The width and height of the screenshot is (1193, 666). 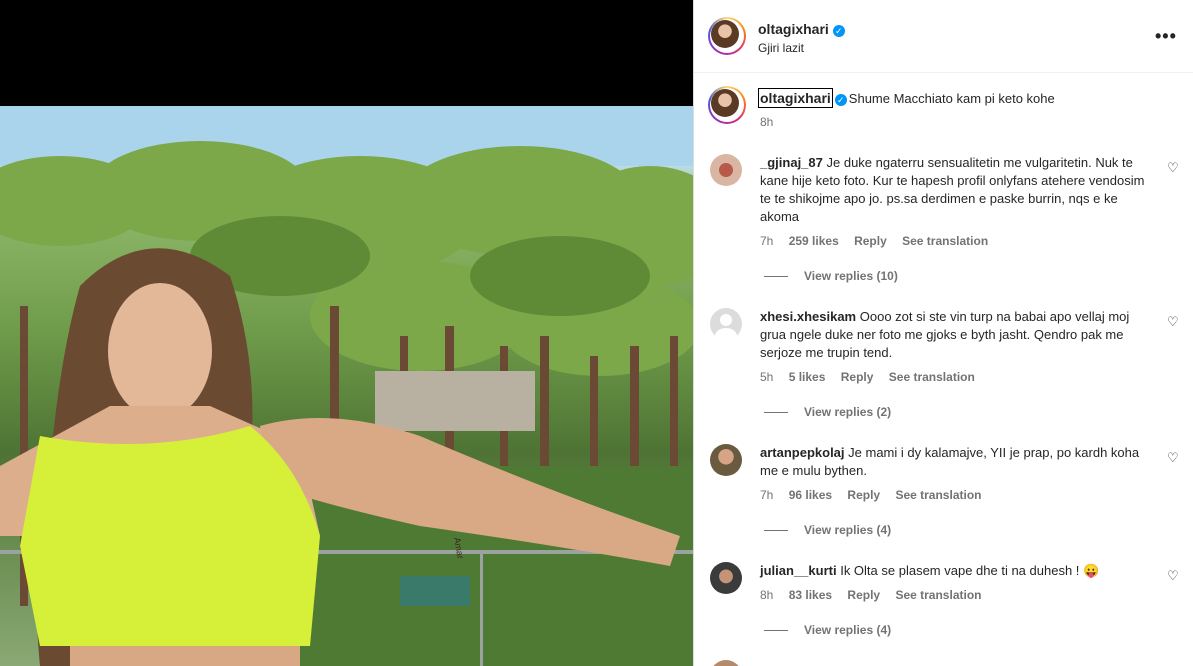 I want to click on comment-username: julian__kurti, so click(x=798, y=570).